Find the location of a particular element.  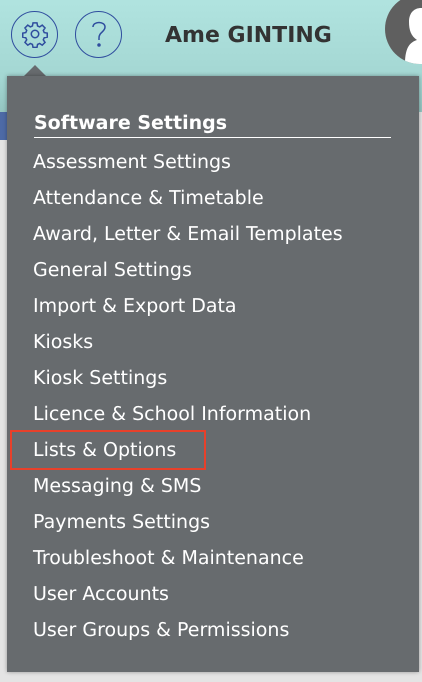

help-icon is located at coordinates (99, 34).